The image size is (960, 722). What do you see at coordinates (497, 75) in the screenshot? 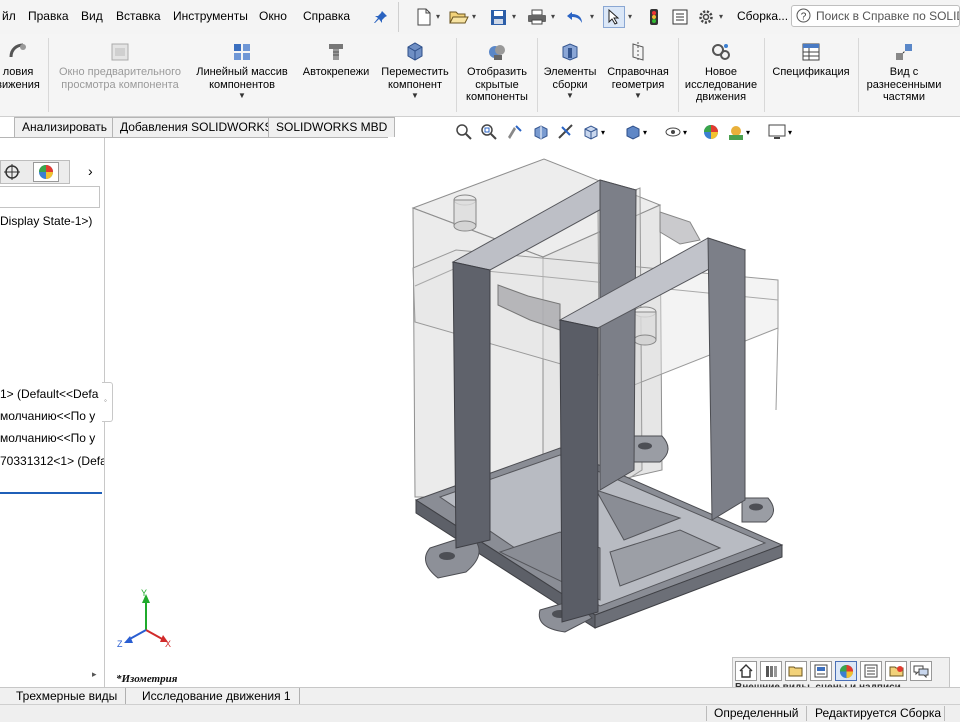
I see `show-hidden-components-button: Отобразить скрытые компоненты` at bounding box center [497, 75].